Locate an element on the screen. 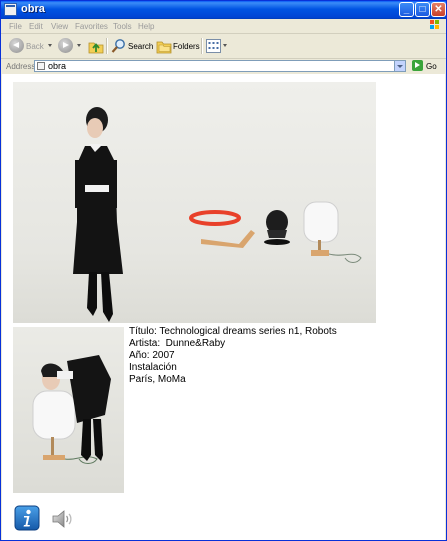 This screenshot has height=541, width=447. address-value: obra is located at coordinates (57, 66).